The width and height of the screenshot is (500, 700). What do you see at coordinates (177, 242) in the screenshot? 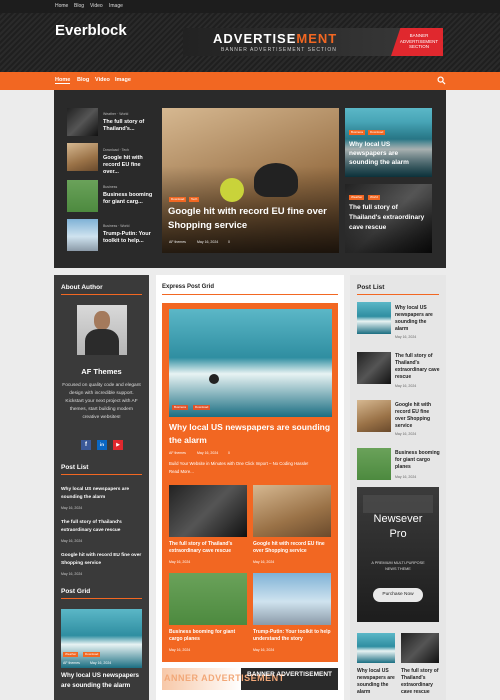
I see `hero-main-author: AF themes` at bounding box center [177, 242].